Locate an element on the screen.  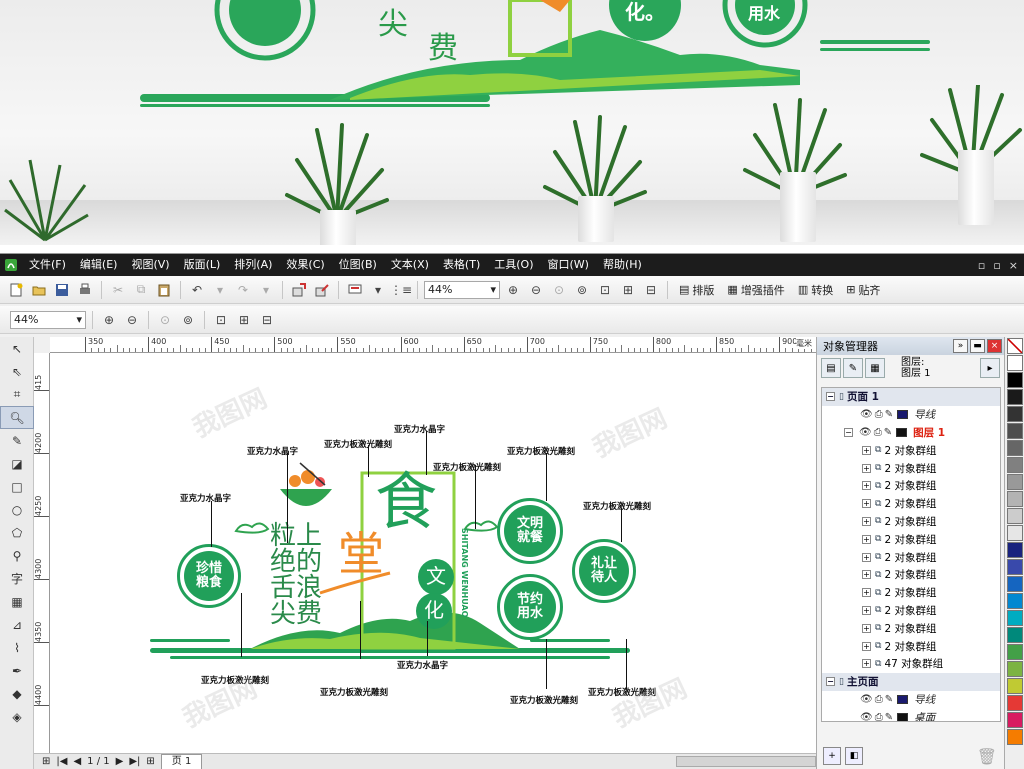
new-master-layer-icon: ◧ is located at coordinates (854, 756).